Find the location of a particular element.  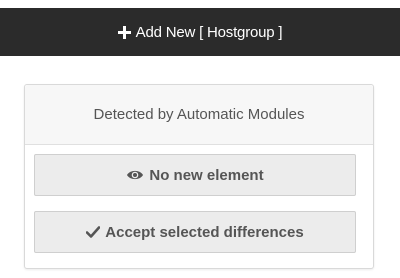

accept-selected-differences-label: Accept selected differences is located at coordinates (204, 232).